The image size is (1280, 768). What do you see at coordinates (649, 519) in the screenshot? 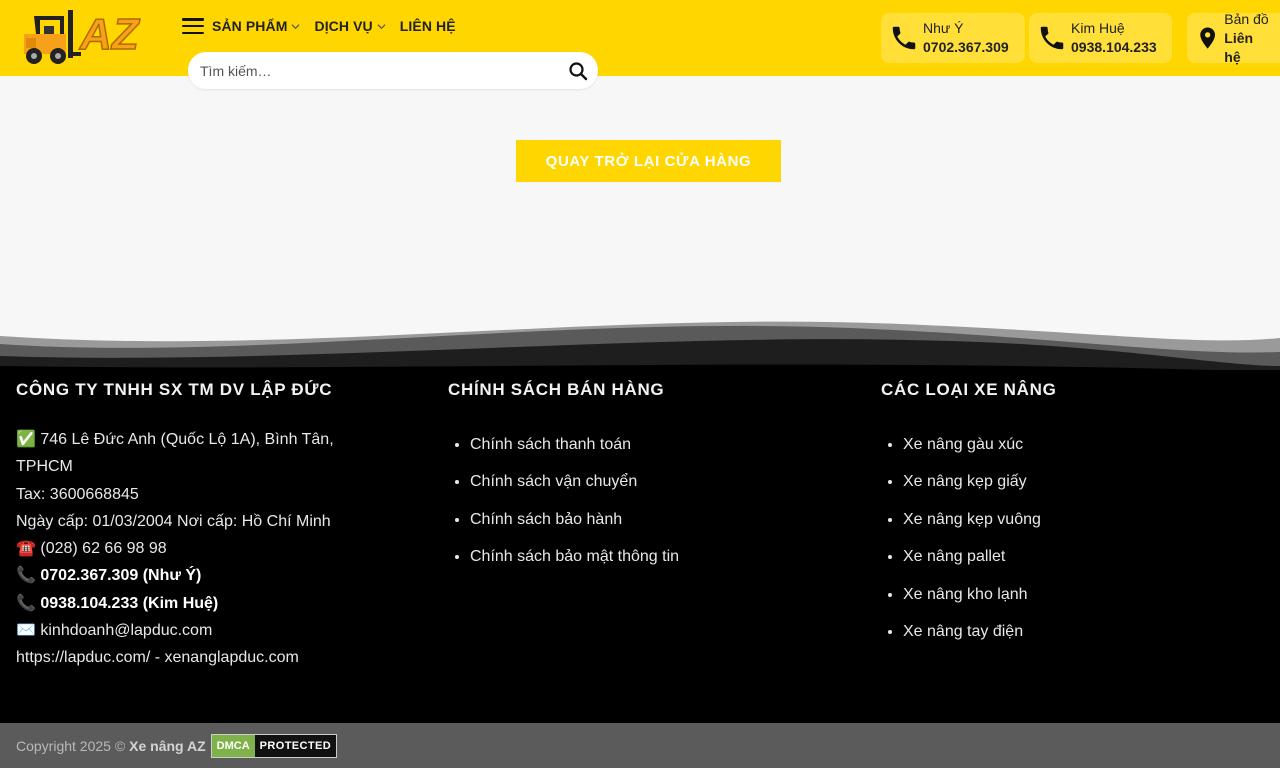
I see `policy-link-warranty: Chính sách bảo hành` at bounding box center [649, 519].